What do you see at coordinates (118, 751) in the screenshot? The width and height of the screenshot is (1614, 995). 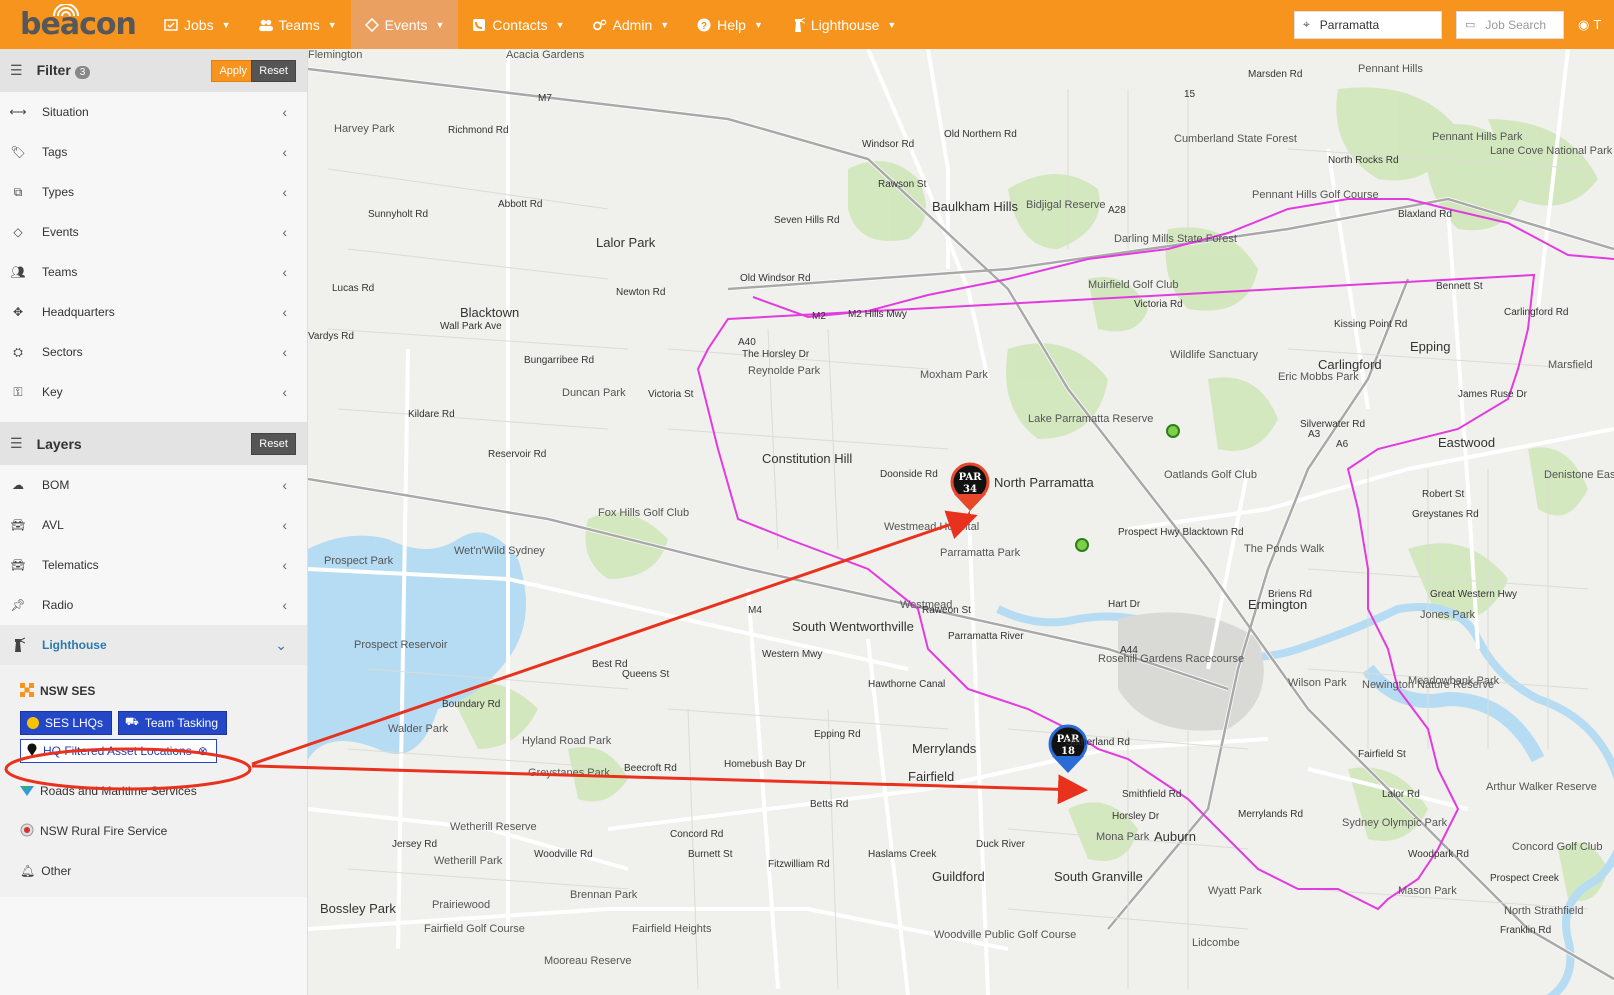 I see `tag-hq-filtered-asset-locations: HQ Filtered Asset Locations ⊗` at bounding box center [118, 751].